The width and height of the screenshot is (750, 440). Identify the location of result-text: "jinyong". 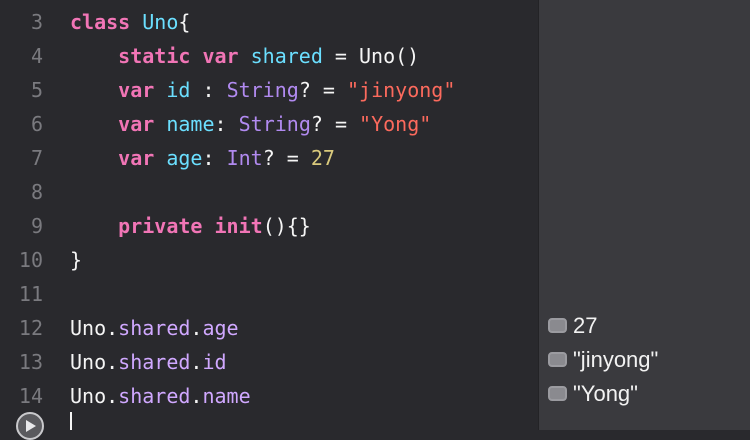
(616, 359).